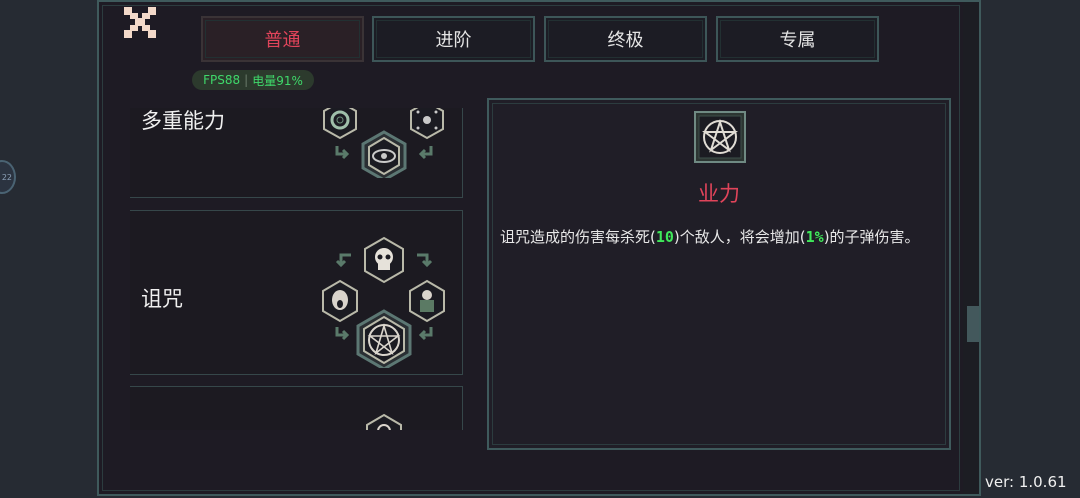 This screenshot has height=498, width=1080. I want to click on hex-eye-icon, so click(340, 124).